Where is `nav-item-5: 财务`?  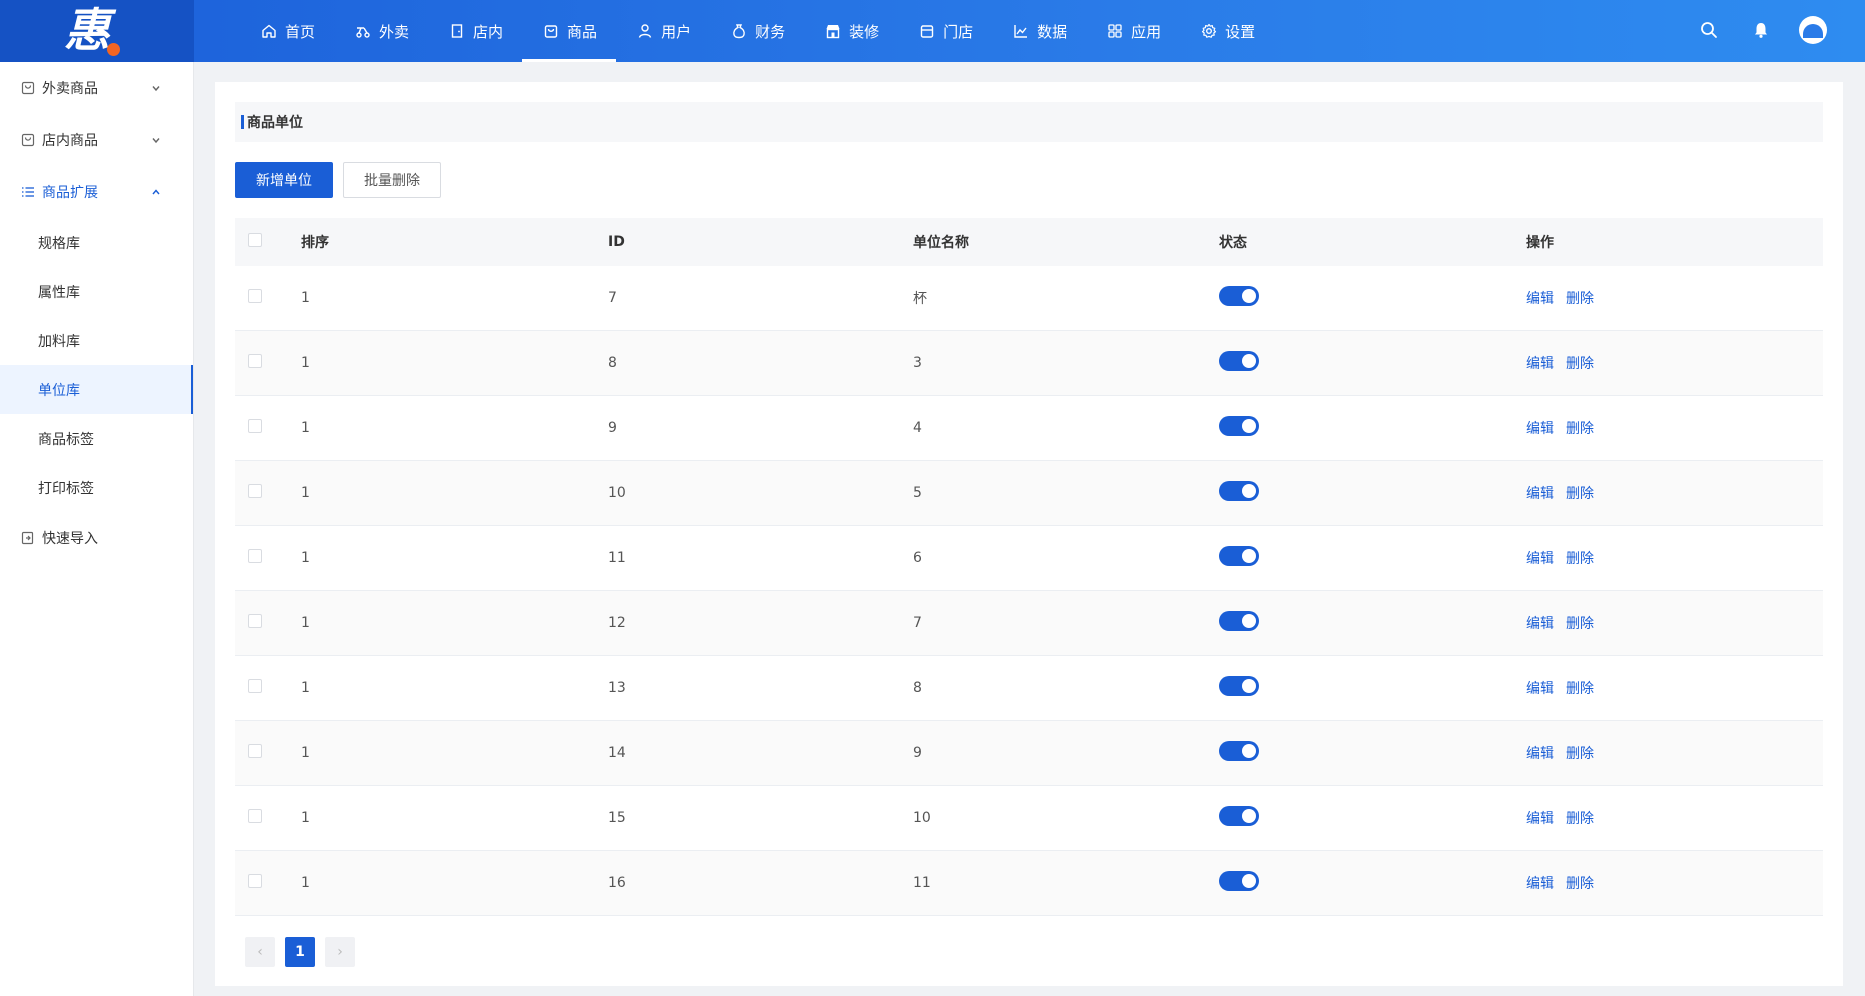 nav-item-5: 财务 is located at coordinates (757, 31).